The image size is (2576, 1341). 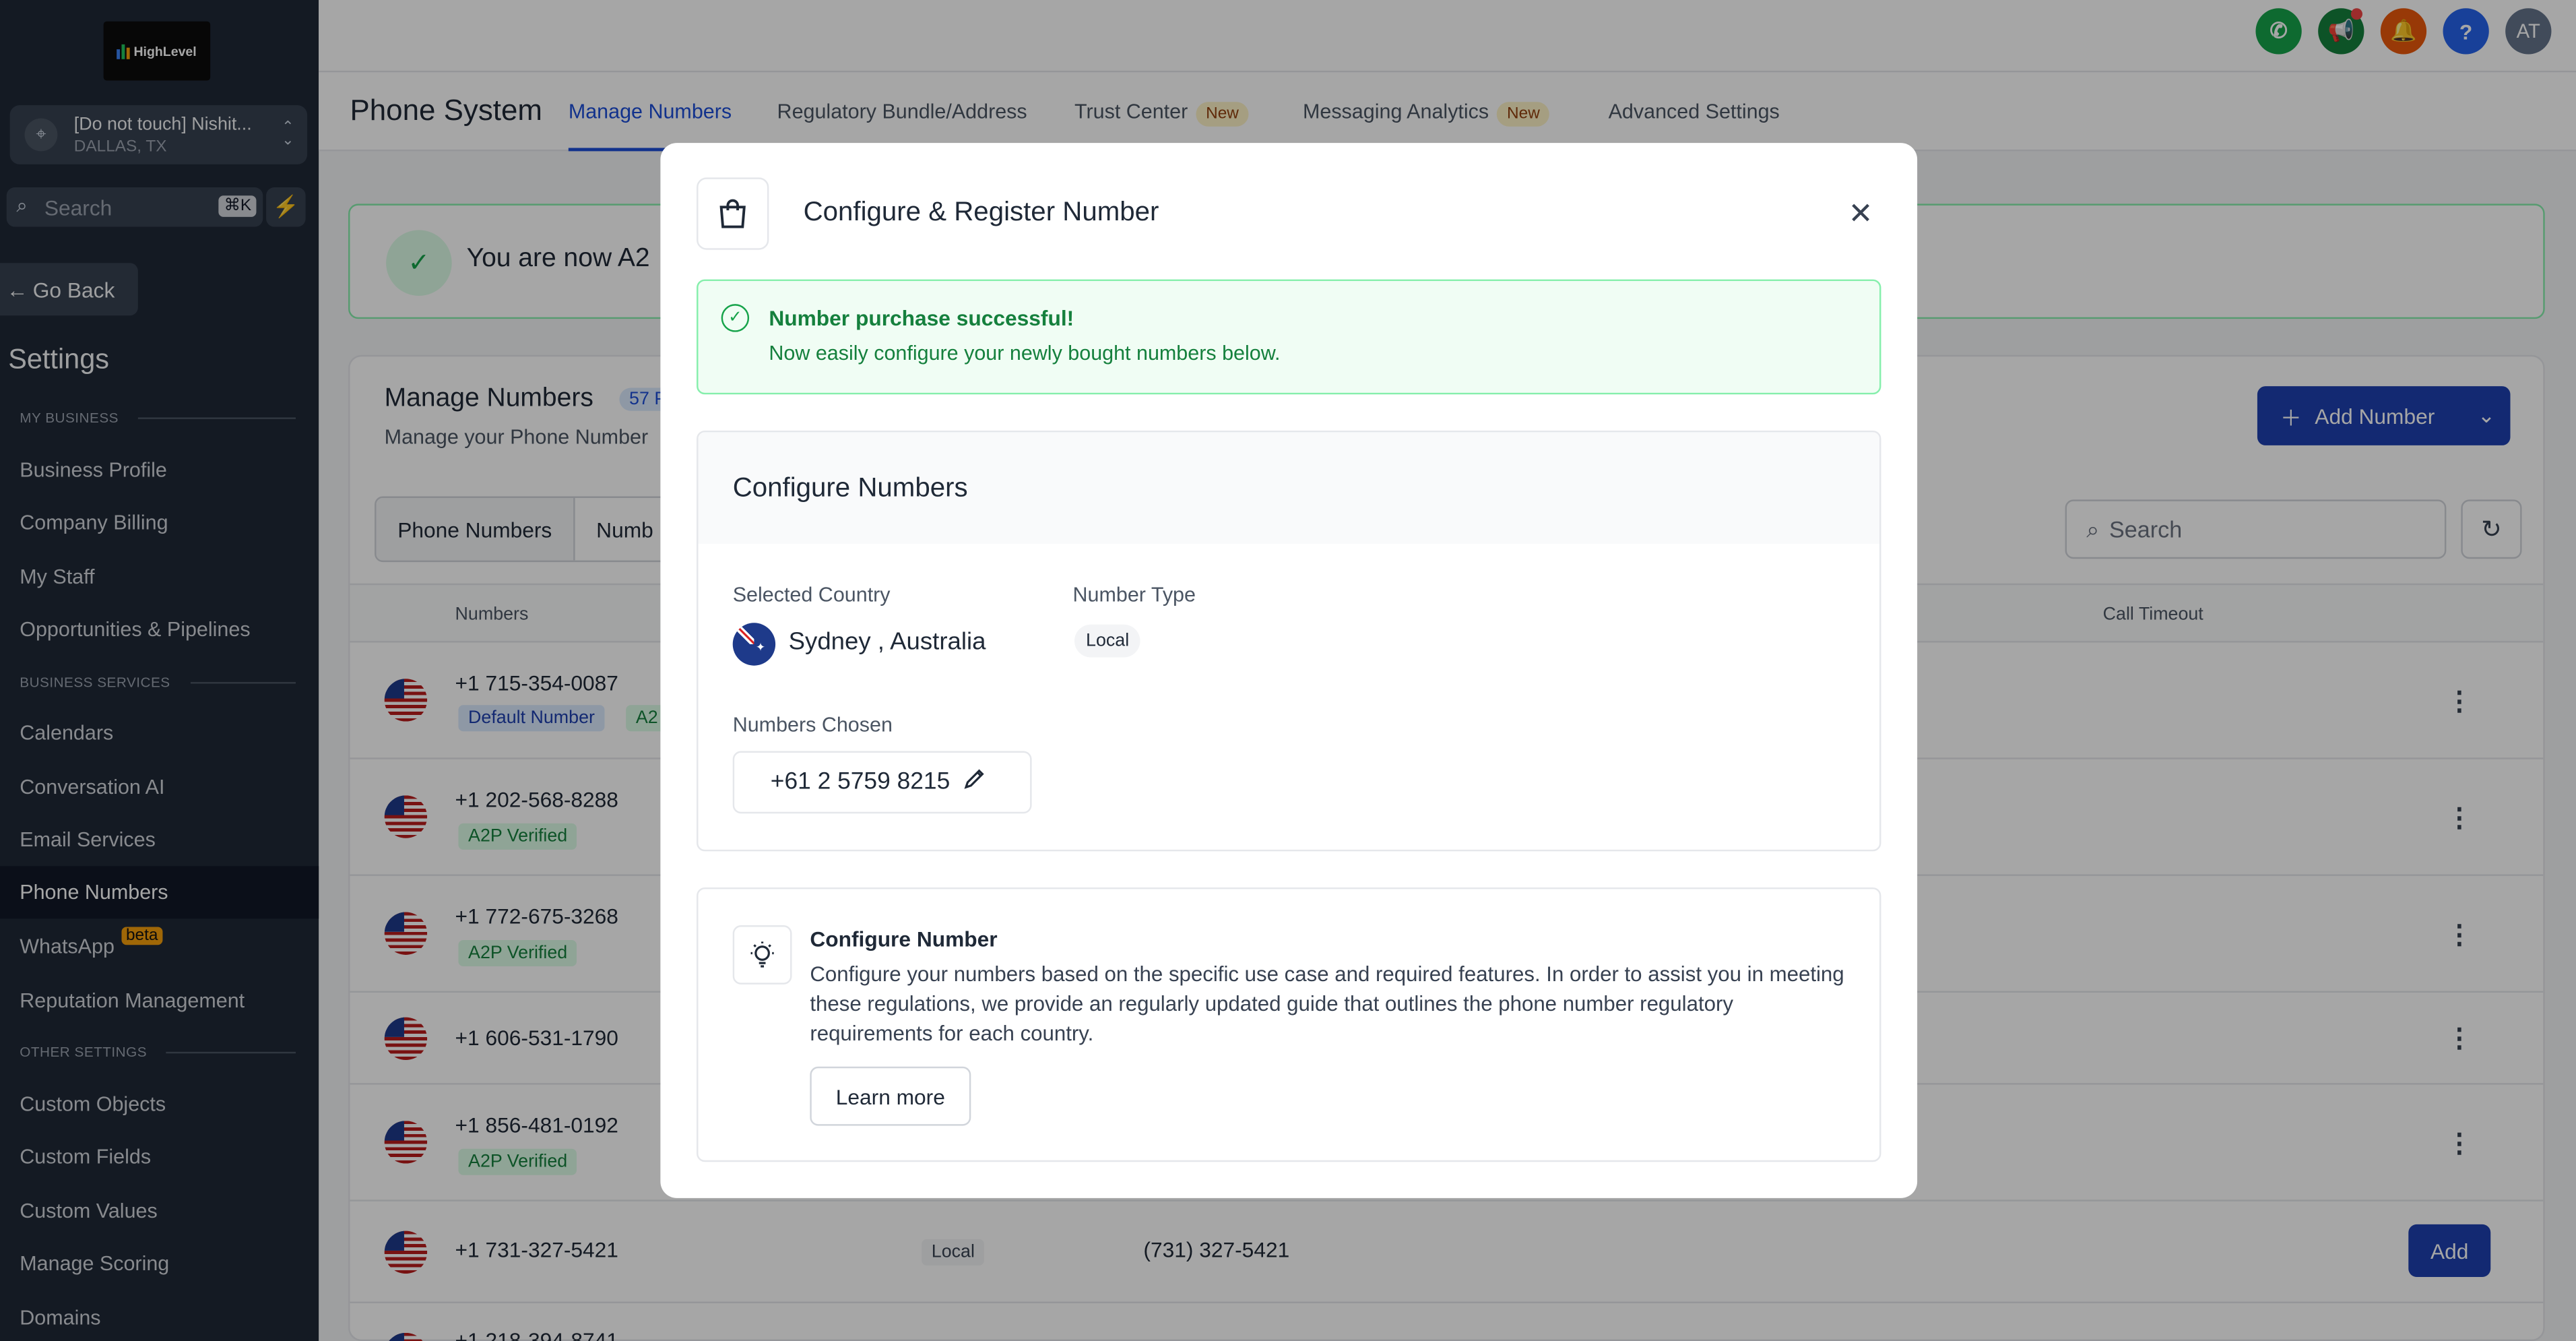 What do you see at coordinates (981, 212) in the screenshot?
I see `modal-title: Configure & Register Number` at bounding box center [981, 212].